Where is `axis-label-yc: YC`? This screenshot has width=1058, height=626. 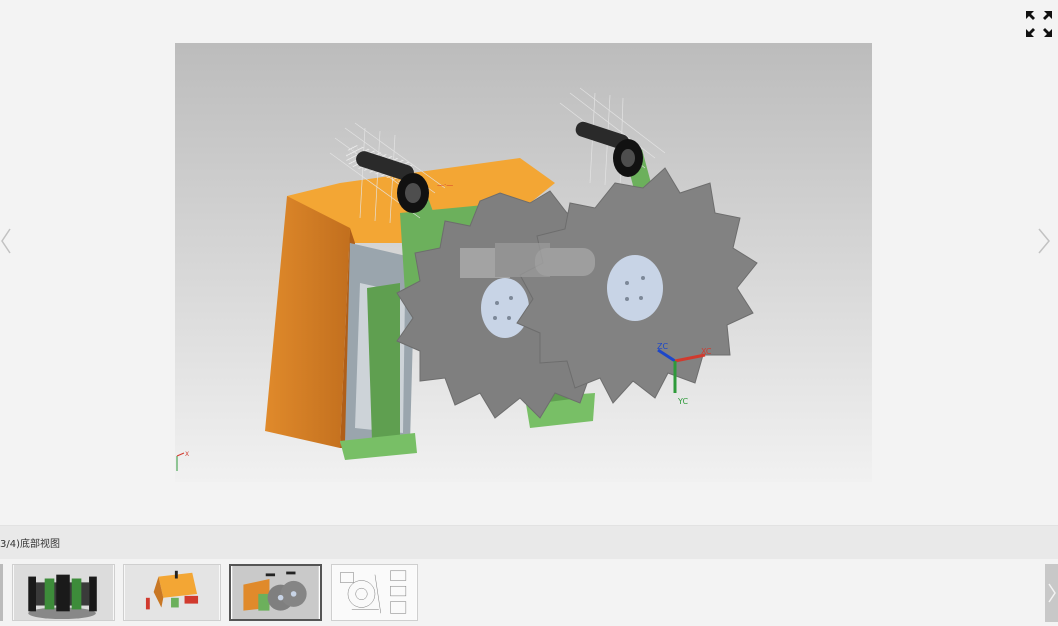
axis-label-yc: YC is located at coordinates (682, 401).